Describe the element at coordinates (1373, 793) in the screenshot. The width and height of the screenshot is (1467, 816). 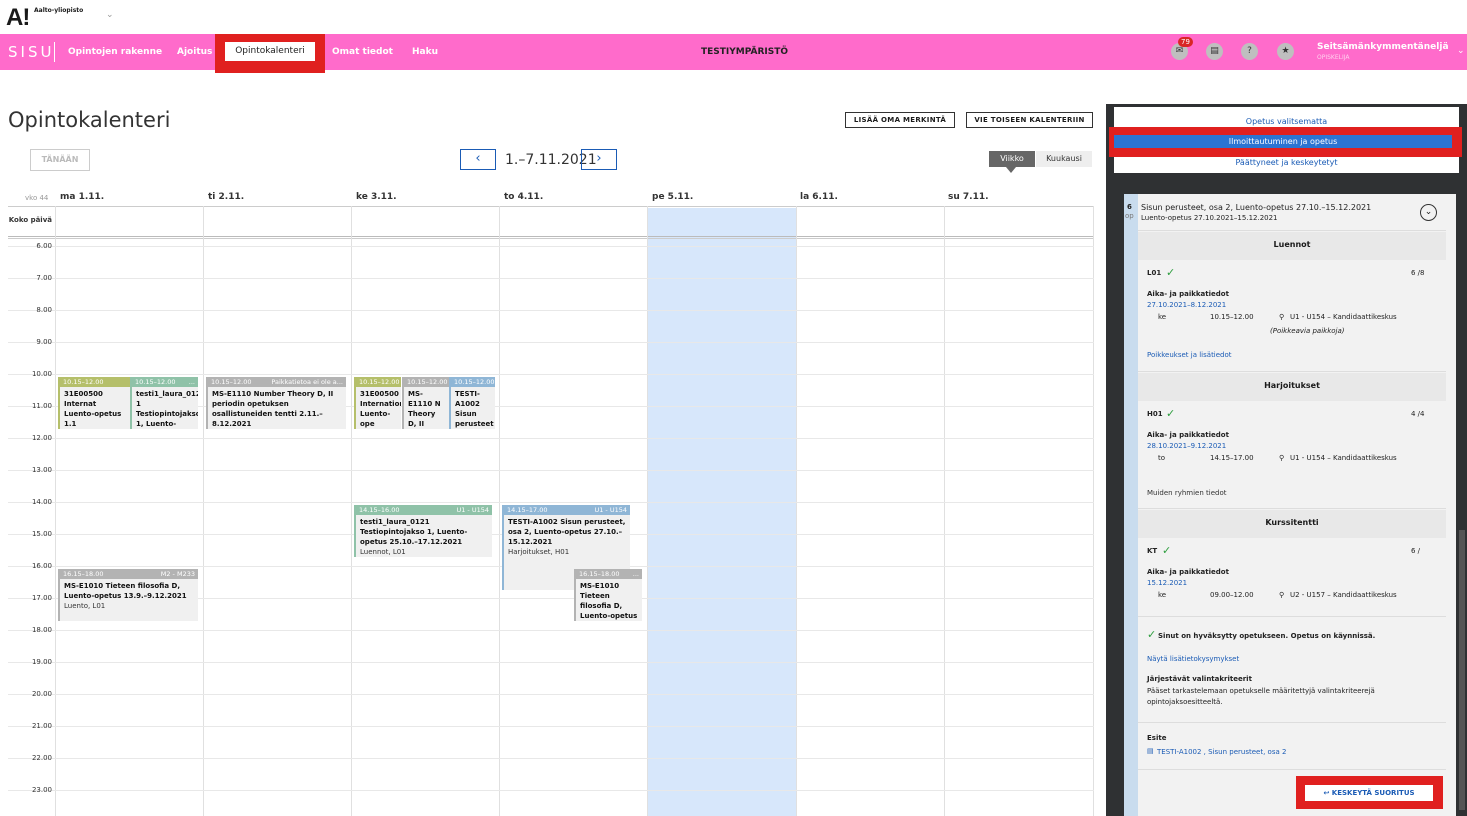
I see `abort-button-label: KESKEYTÄ SUORITUS` at that location.